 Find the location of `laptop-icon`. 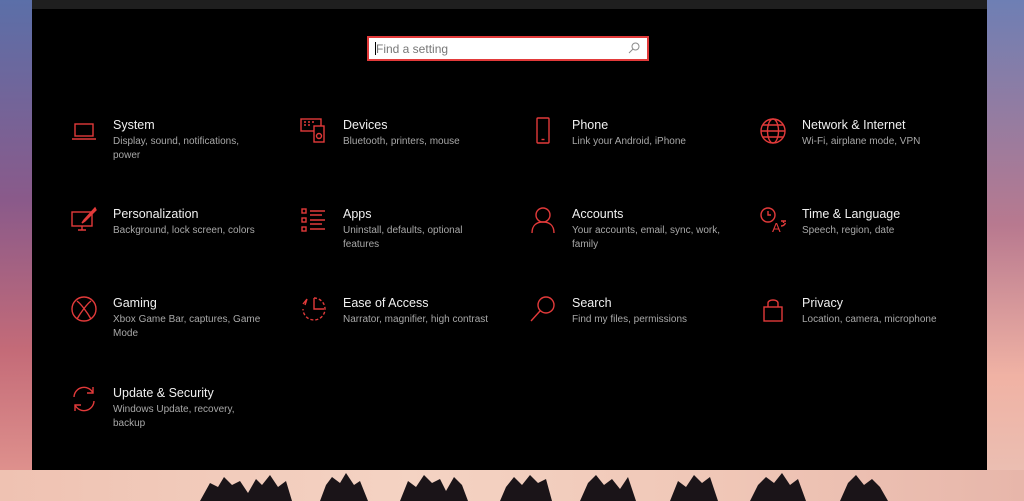

laptop-icon is located at coordinates (84, 131).